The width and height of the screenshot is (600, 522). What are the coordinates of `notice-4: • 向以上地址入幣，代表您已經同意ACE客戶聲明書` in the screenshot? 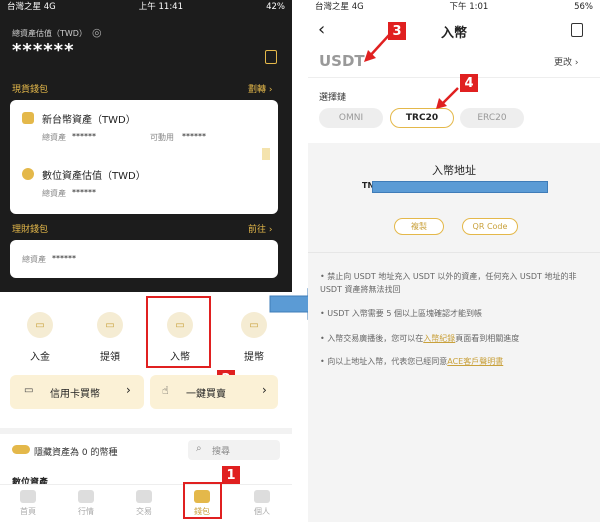 It's located at (412, 361).